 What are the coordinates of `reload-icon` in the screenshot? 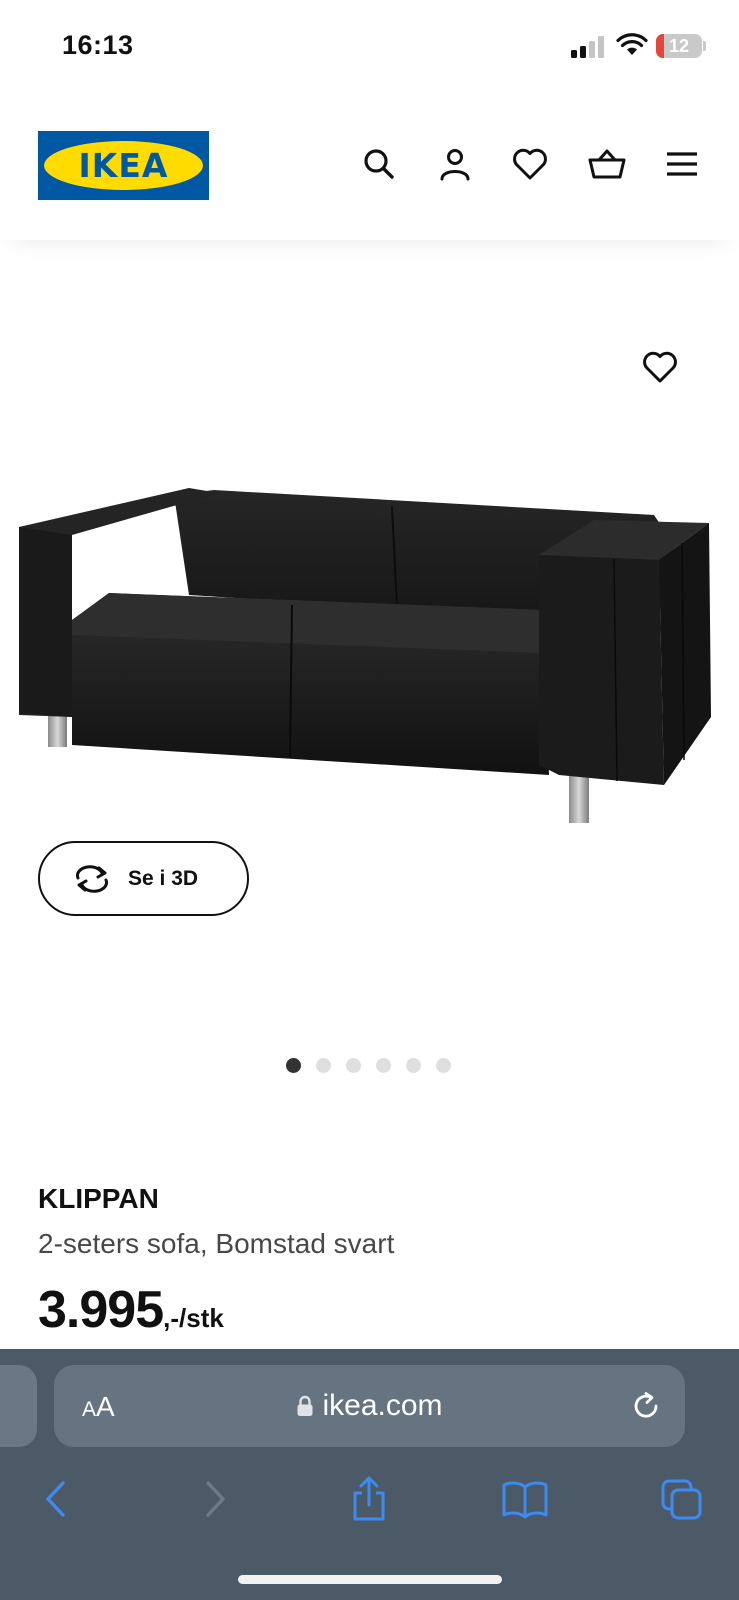 It's located at (646, 1406).